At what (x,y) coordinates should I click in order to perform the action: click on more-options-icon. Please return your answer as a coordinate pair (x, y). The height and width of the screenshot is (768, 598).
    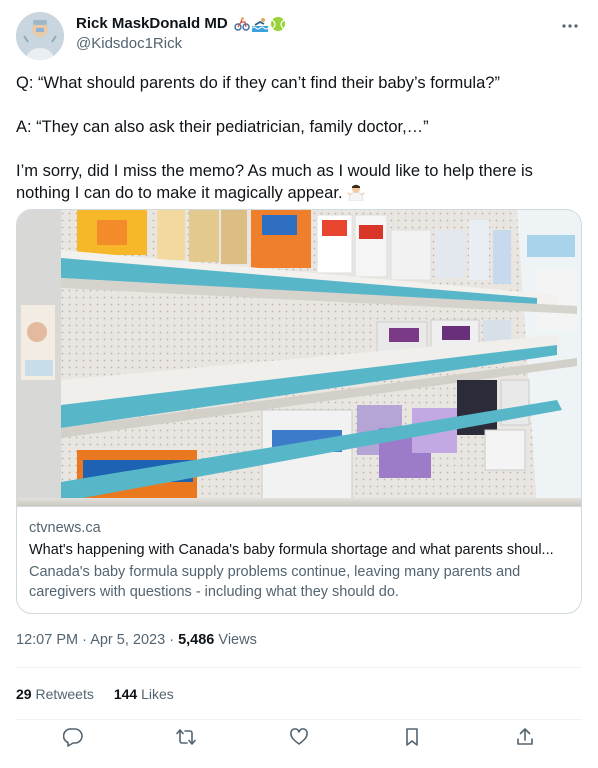
    Looking at the image, I should click on (570, 26).